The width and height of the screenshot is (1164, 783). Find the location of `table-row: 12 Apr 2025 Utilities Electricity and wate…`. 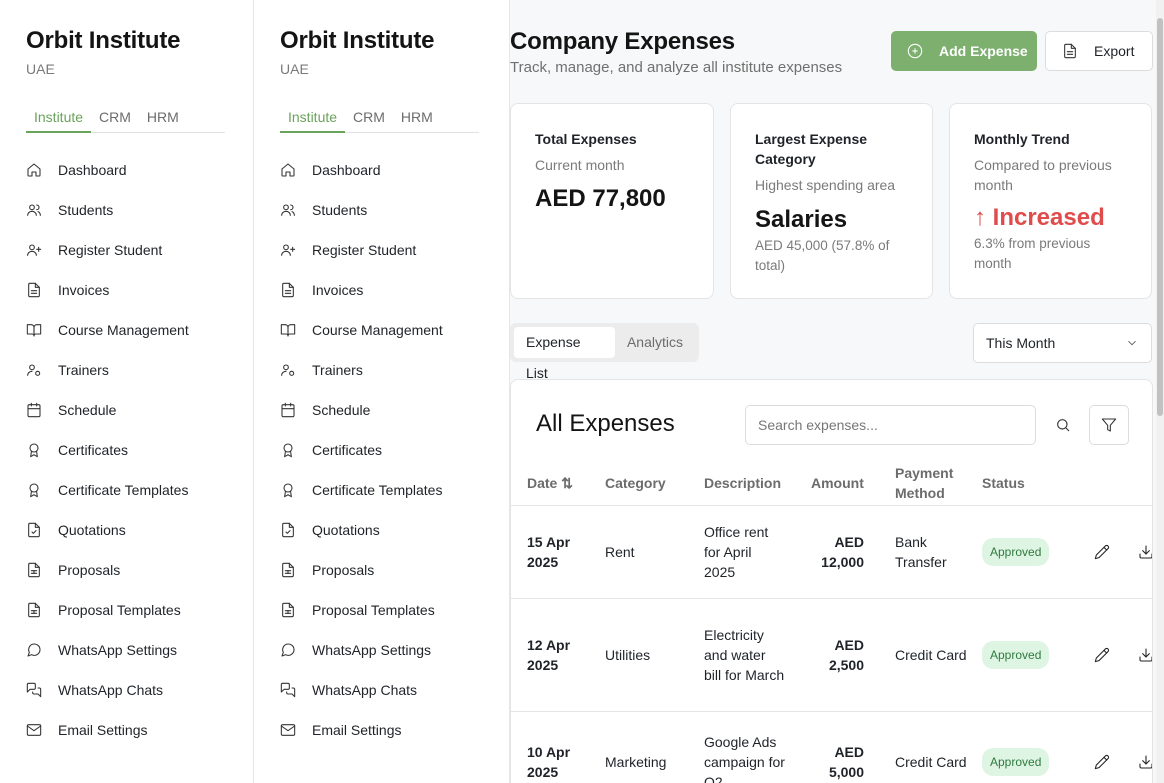

table-row: 12 Apr 2025 Utilities Electricity and wate… is located at coordinates (831, 655).